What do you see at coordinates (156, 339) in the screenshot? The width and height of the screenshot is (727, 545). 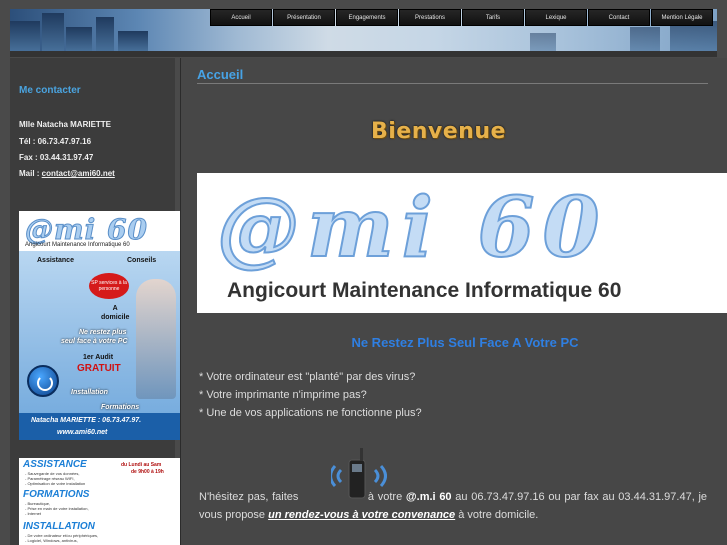 I see `promo-person-image` at bounding box center [156, 339].